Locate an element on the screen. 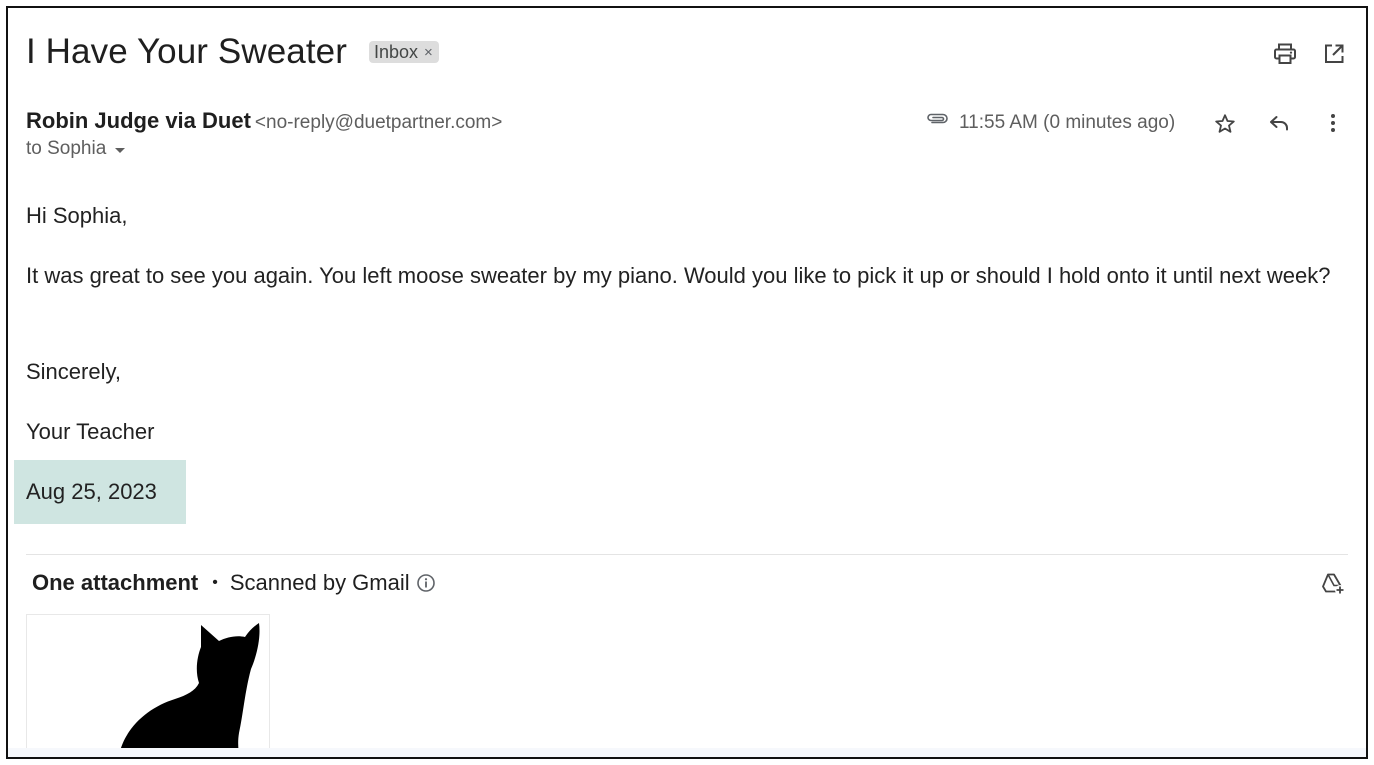 The width and height of the screenshot is (1374, 765). attachment-divider is located at coordinates (687, 554).